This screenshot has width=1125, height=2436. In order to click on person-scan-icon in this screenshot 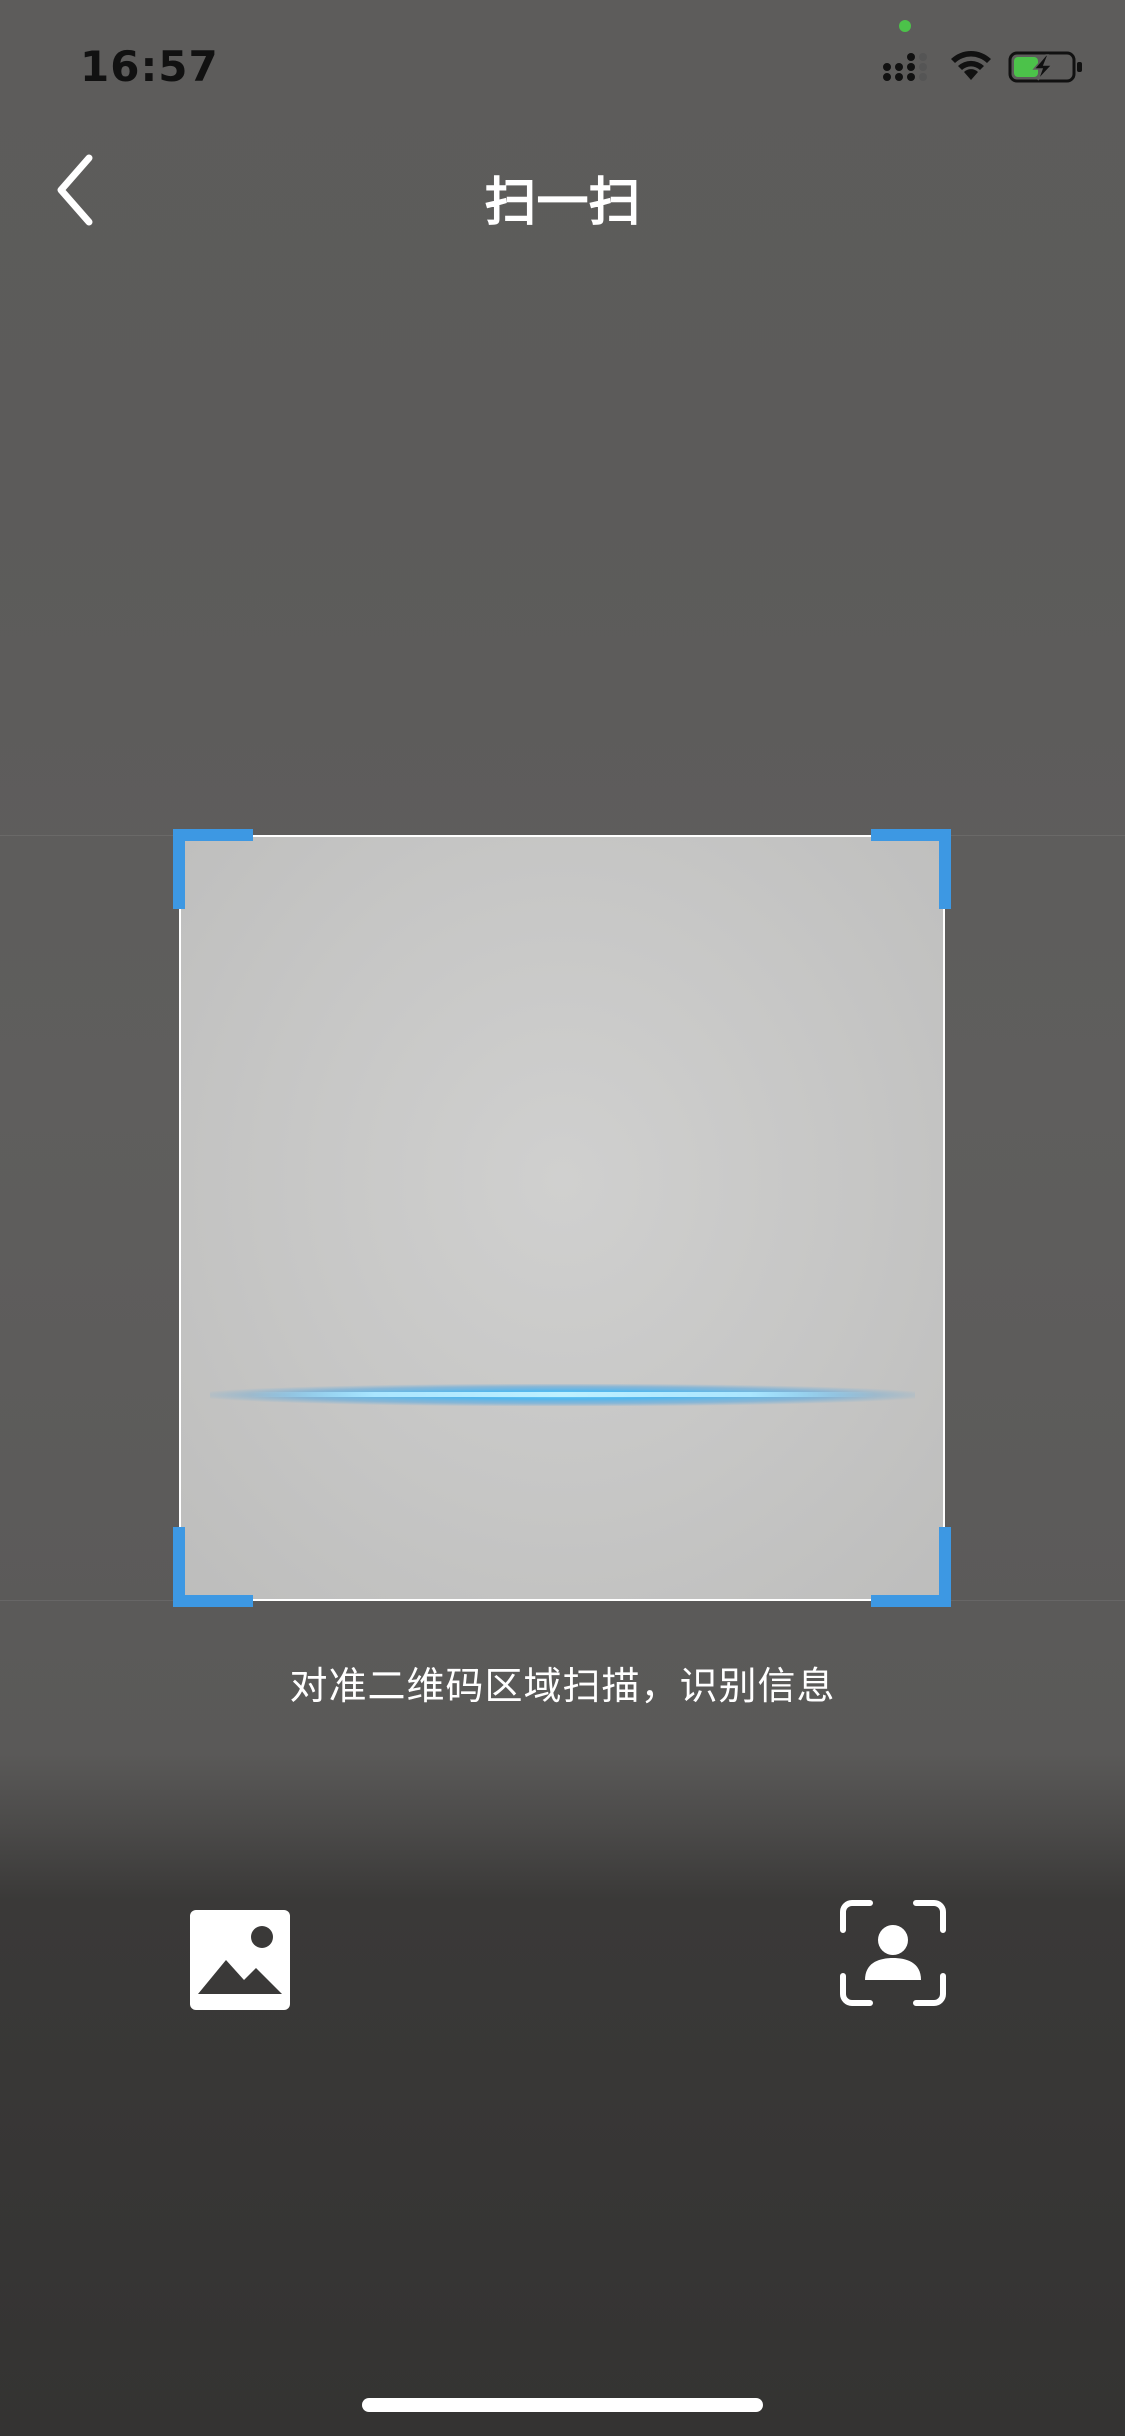, I will do `click(893, 1953)`.